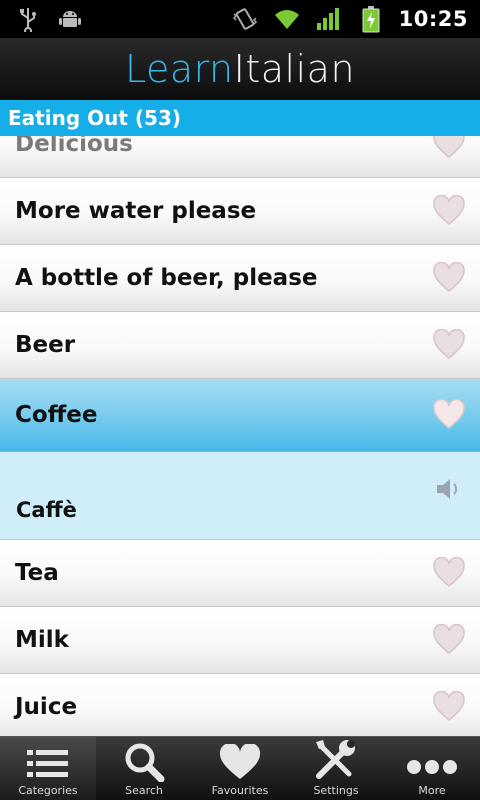 This screenshot has width=480, height=800. What do you see at coordinates (28, 19) in the screenshot?
I see `usb-icon` at bounding box center [28, 19].